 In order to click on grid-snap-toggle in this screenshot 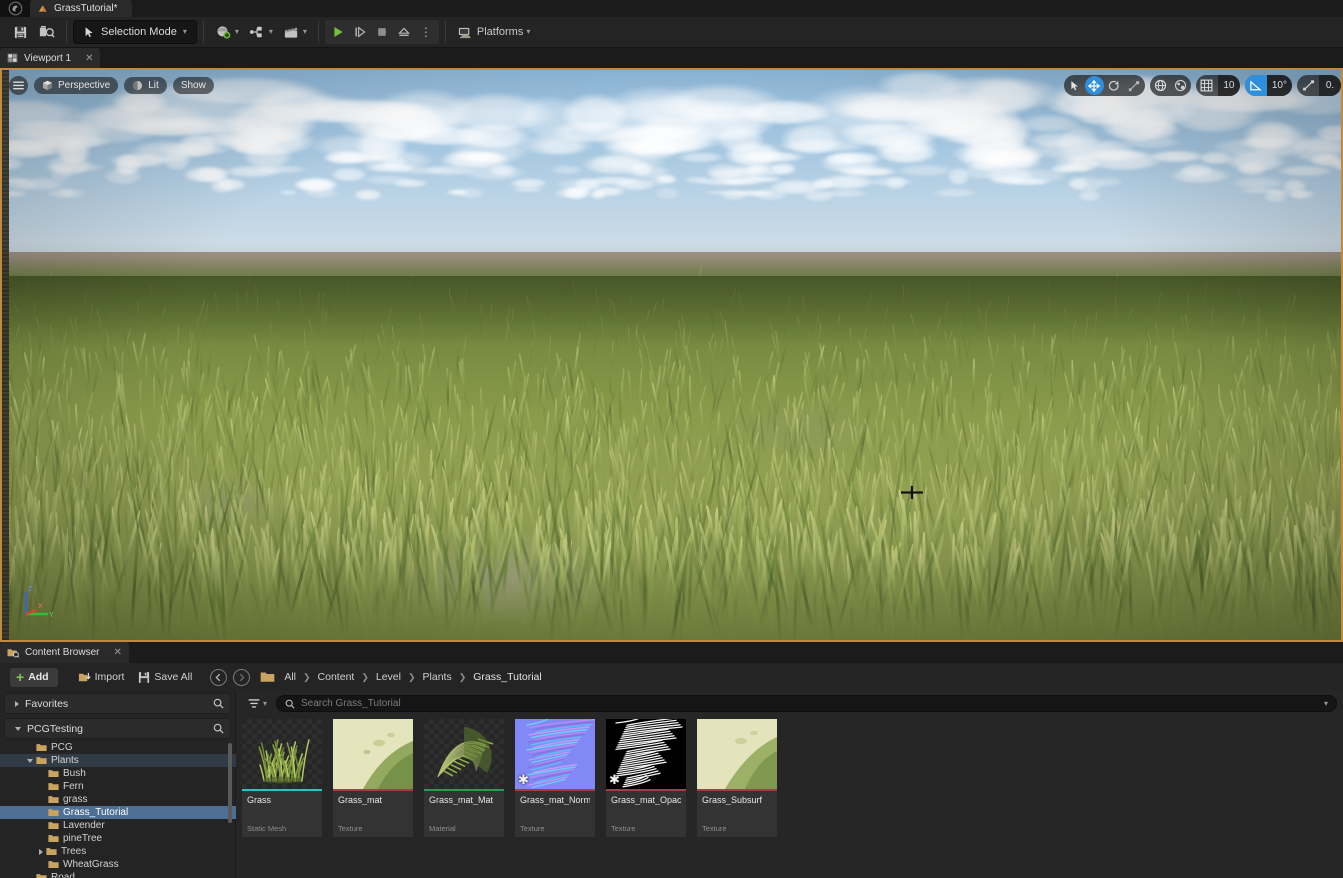, I will do `click(1207, 85)`.